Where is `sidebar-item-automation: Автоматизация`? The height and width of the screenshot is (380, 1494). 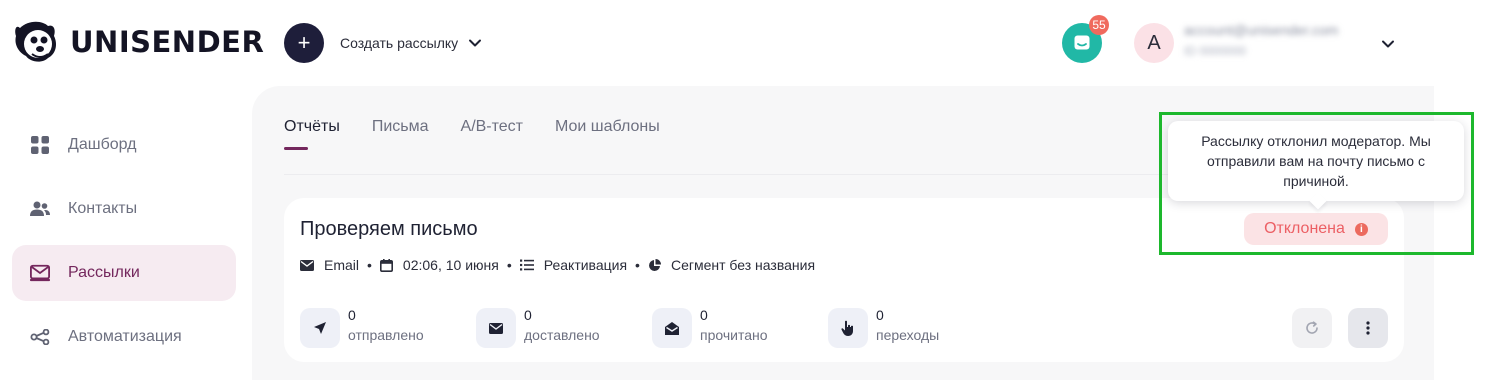 sidebar-item-automation: Автоматизация is located at coordinates (124, 337).